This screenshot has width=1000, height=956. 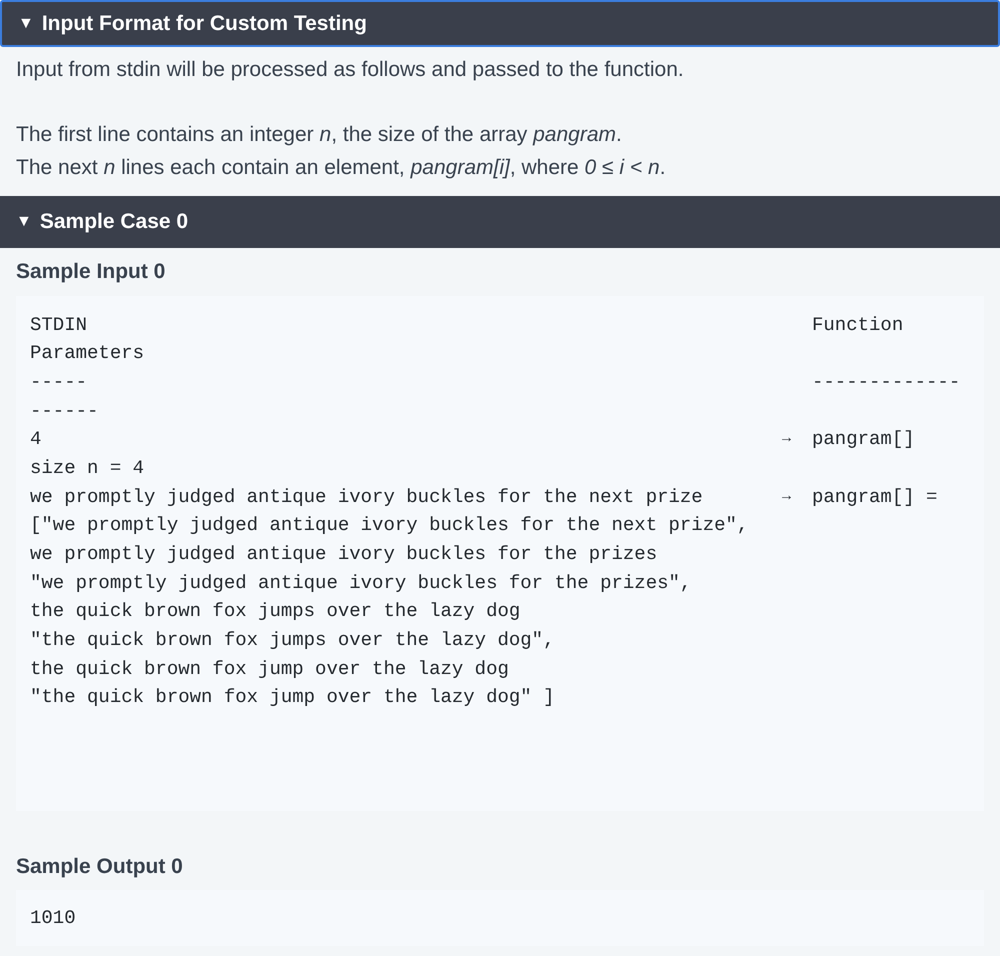 I want to click on code-line: ["we promptly judged antique ivory buckles for the next prize",, so click(x=390, y=525).